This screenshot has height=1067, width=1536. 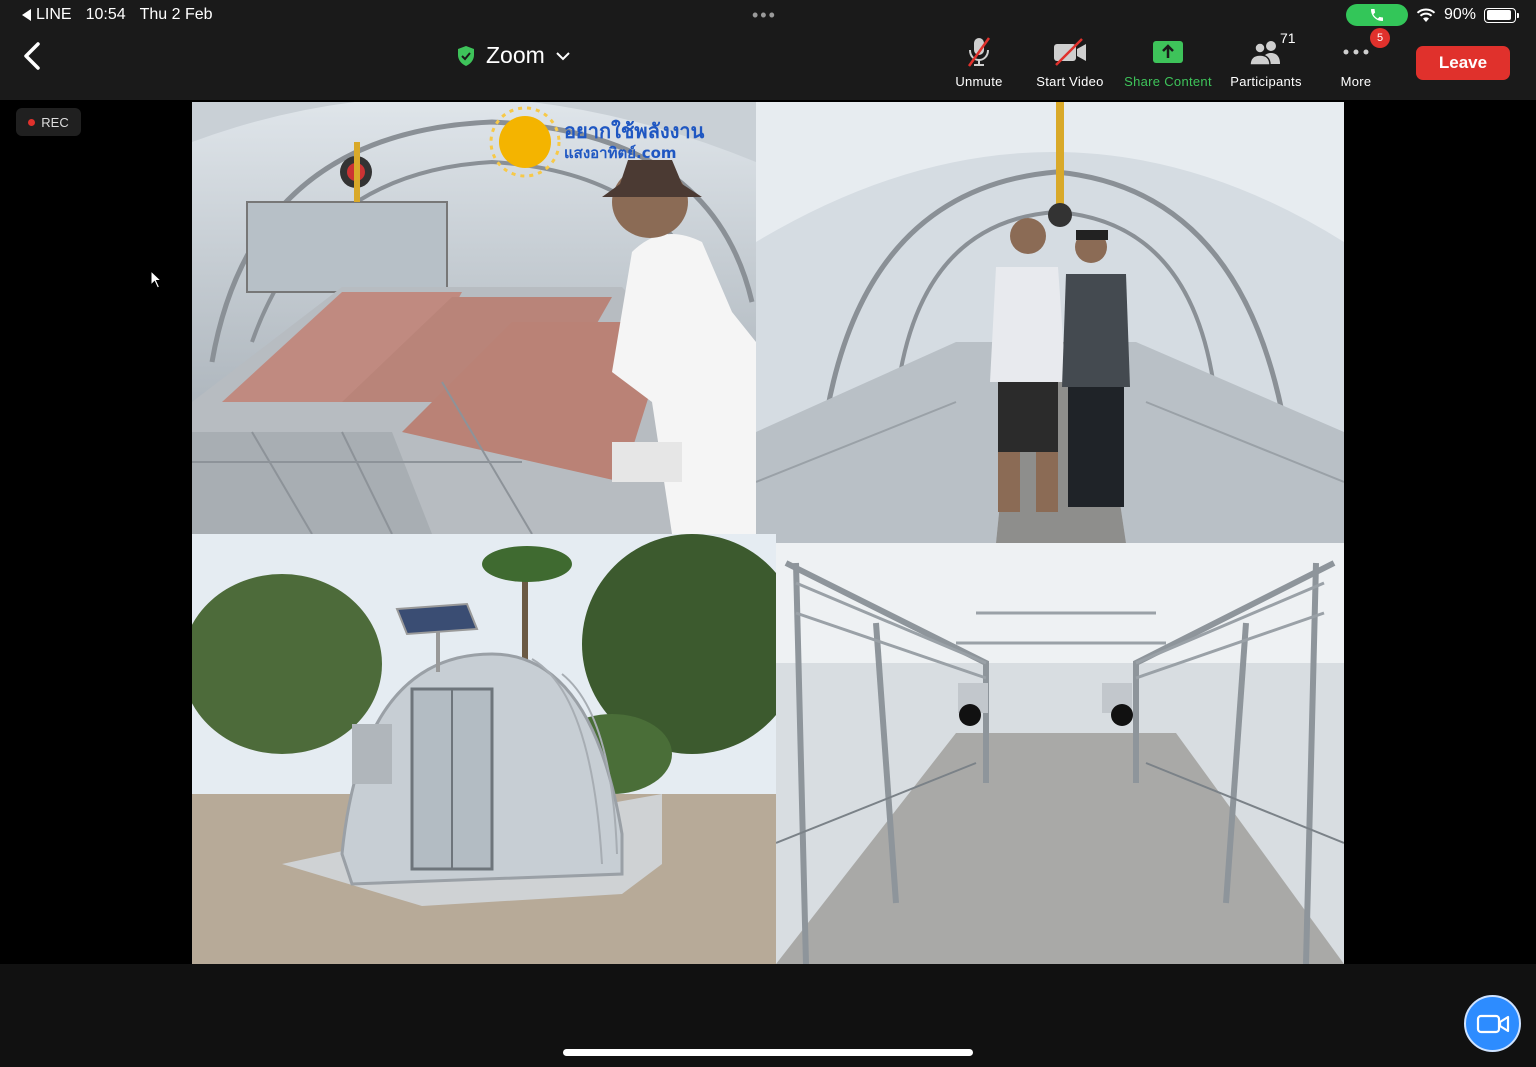 I want to click on pointer-cursor-icon, so click(x=156, y=279).